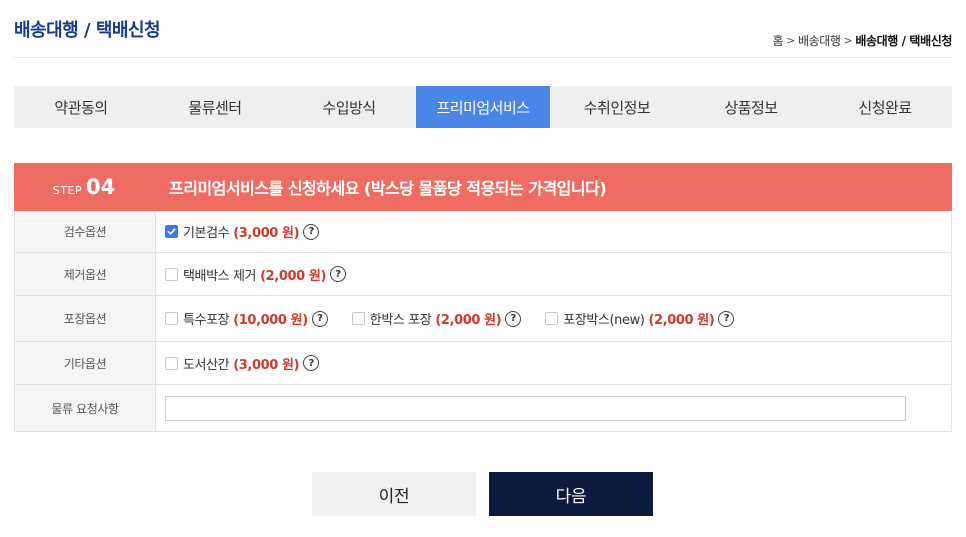 The image size is (966, 537). What do you see at coordinates (885, 107) in the screenshot?
I see `tab-complete: 신청완료` at bounding box center [885, 107].